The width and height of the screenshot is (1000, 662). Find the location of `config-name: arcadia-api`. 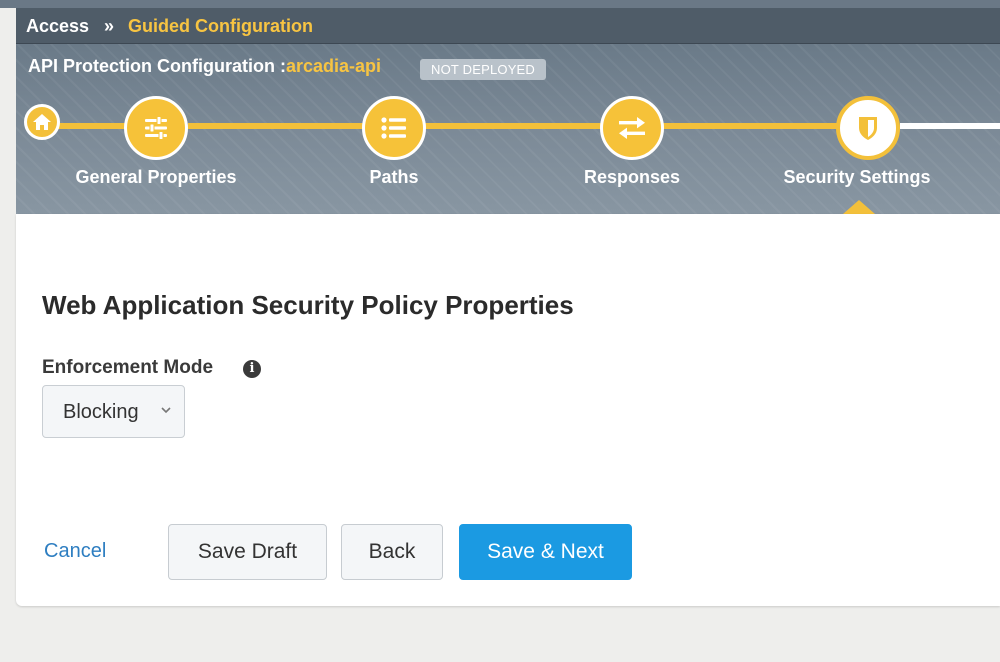

config-name: arcadia-api is located at coordinates (334, 66).